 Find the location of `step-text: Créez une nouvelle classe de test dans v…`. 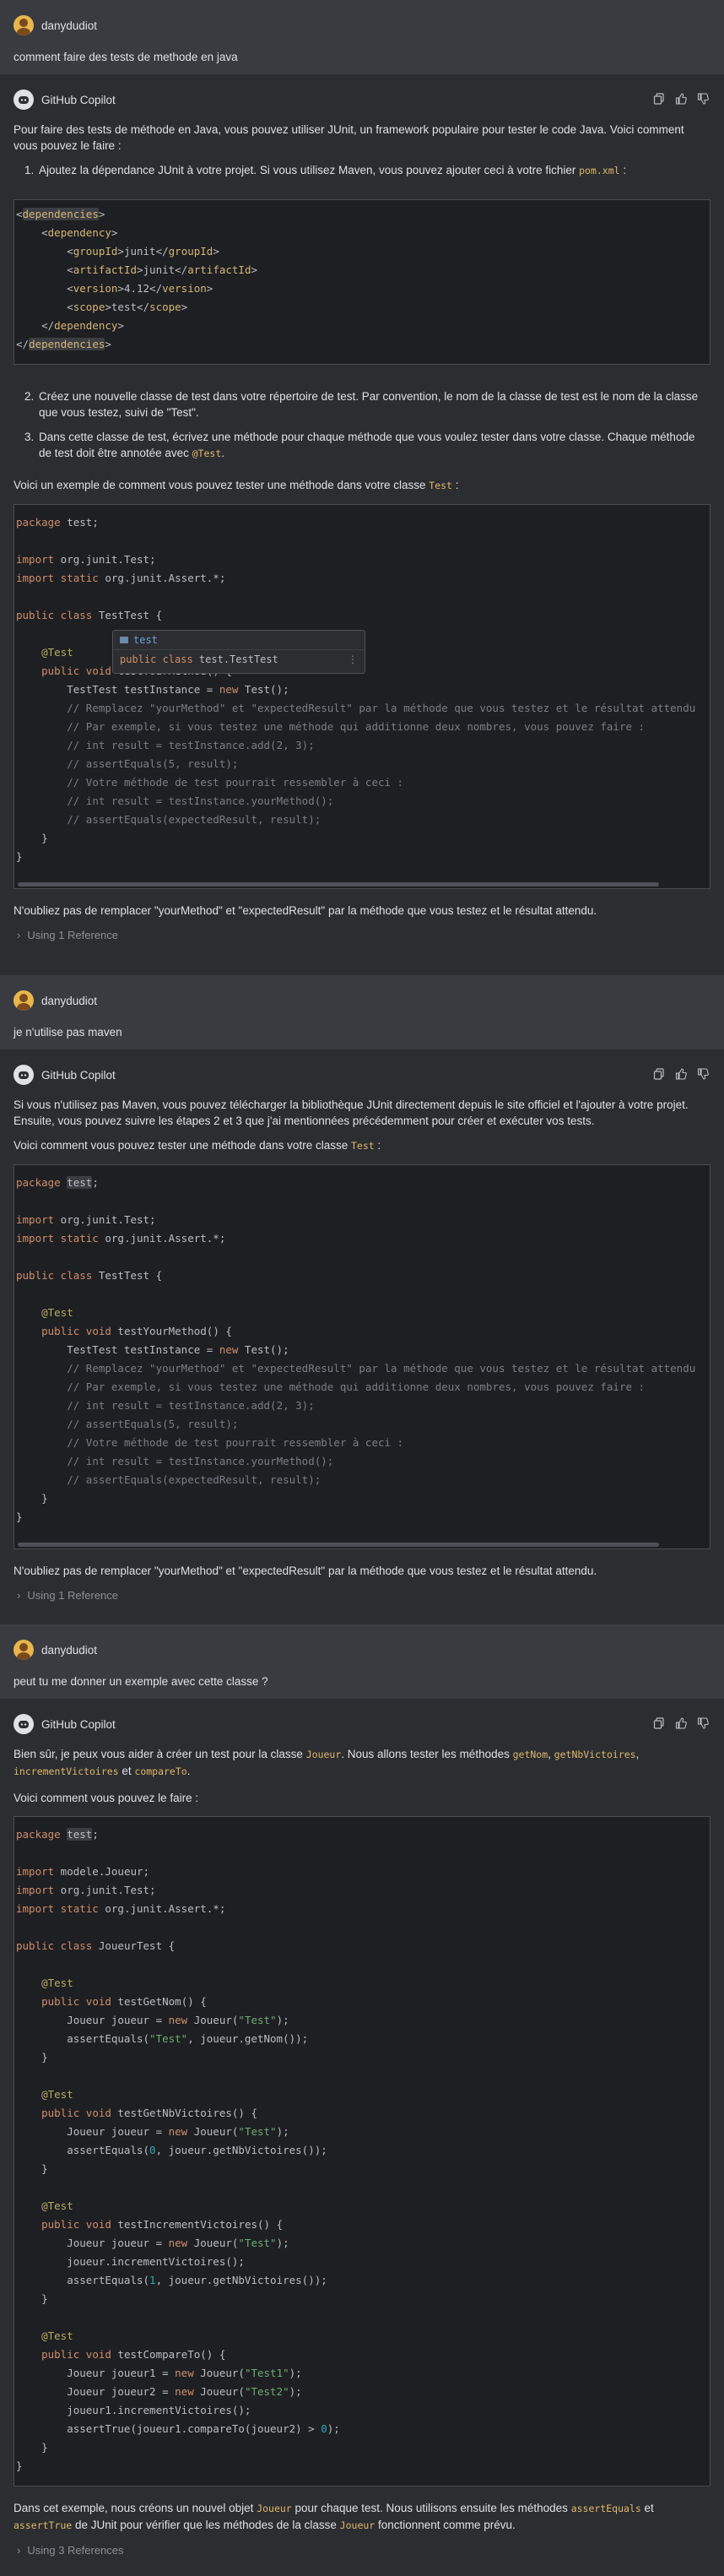

step-text: Créez une nouvelle classe de test dans v… is located at coordinates (369, 405).